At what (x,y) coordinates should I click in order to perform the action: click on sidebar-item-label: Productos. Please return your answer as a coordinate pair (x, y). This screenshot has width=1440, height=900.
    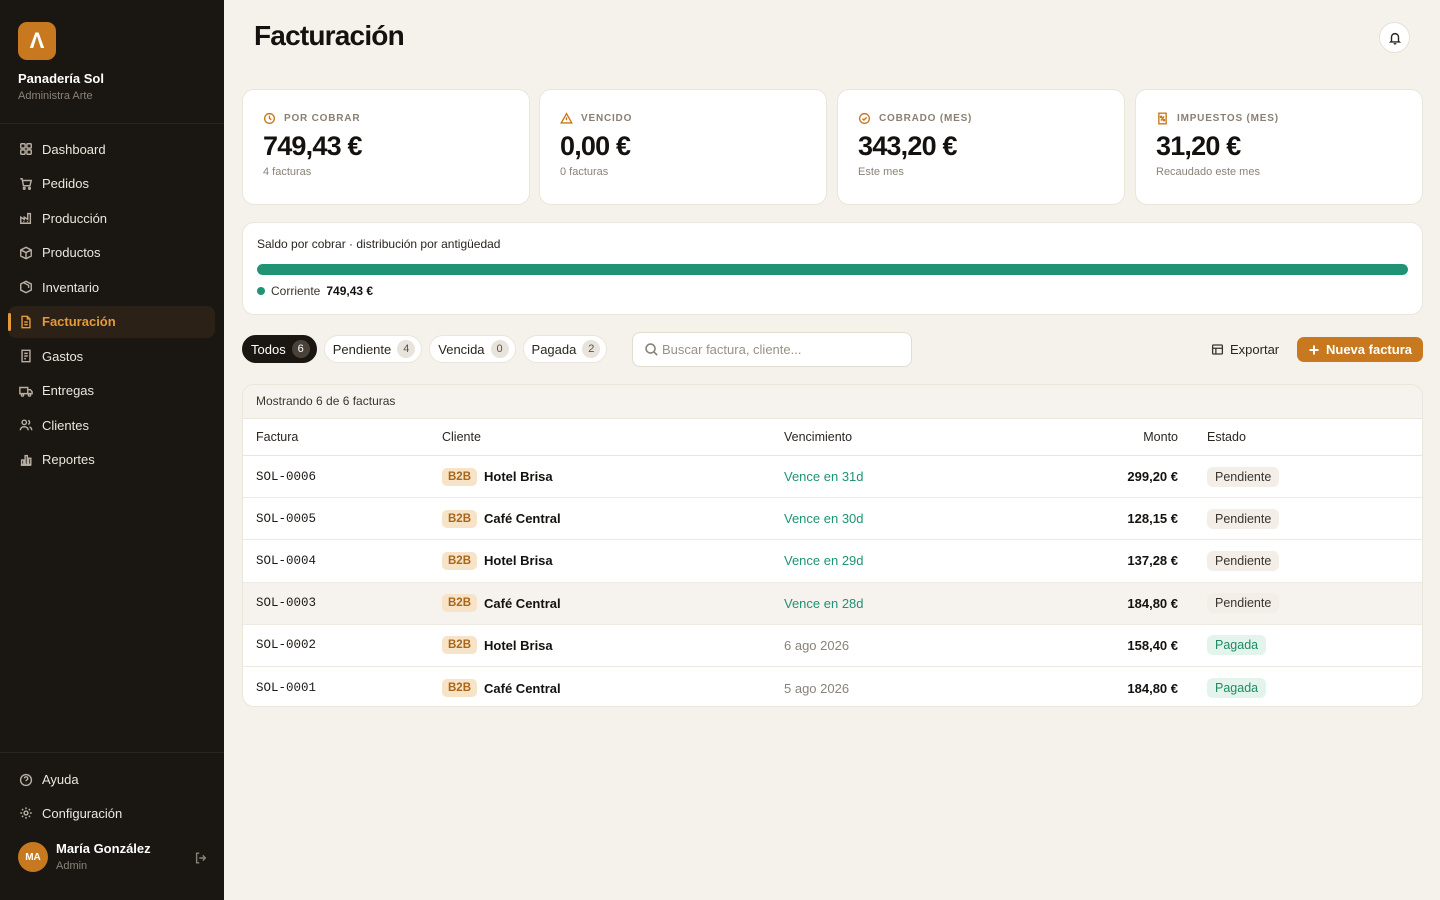
    Looking at the image, I should click on (71, 252).